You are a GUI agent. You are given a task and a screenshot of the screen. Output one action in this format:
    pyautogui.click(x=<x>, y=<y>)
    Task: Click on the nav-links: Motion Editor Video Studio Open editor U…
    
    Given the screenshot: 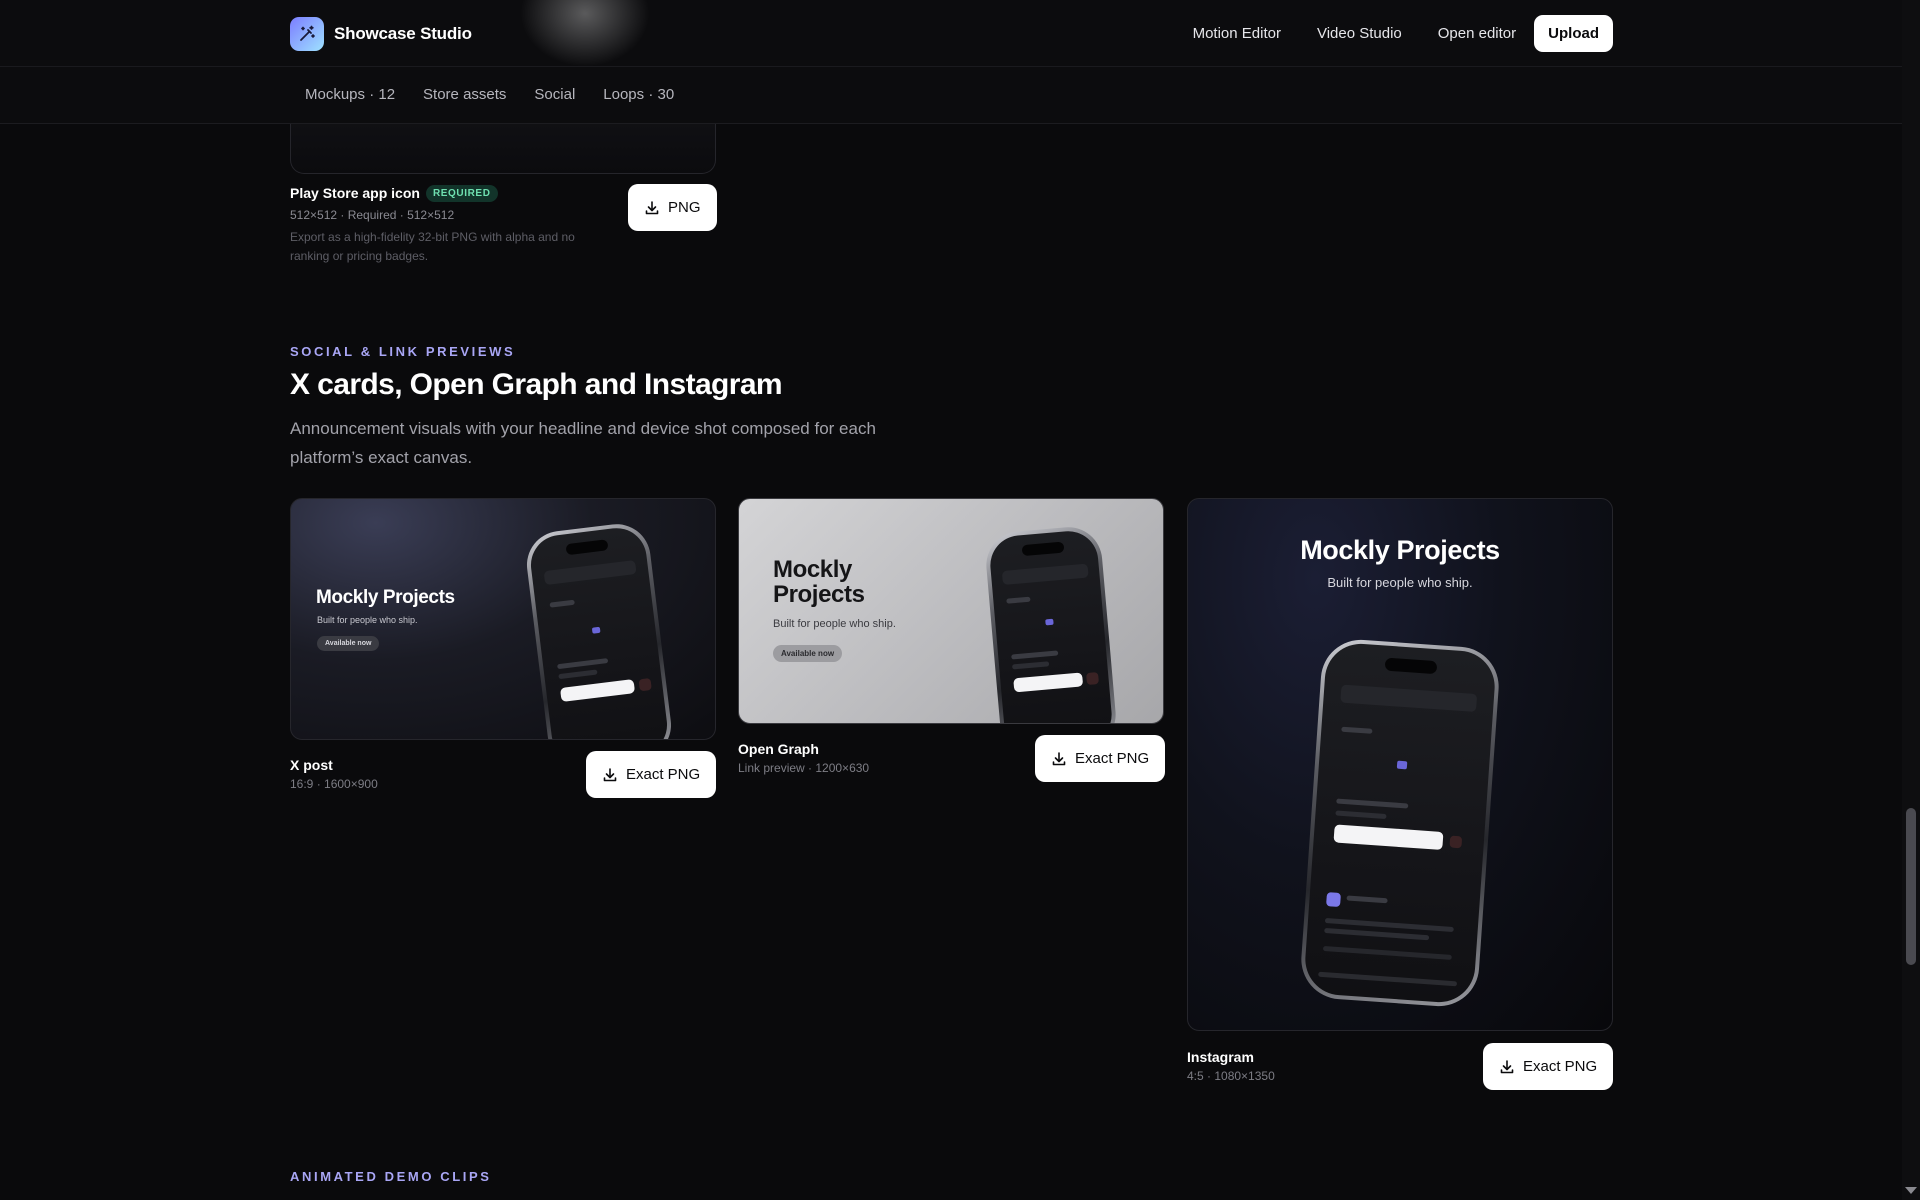 What is the action you would take?
    pyautogui.click(x=1394, y=33)
    